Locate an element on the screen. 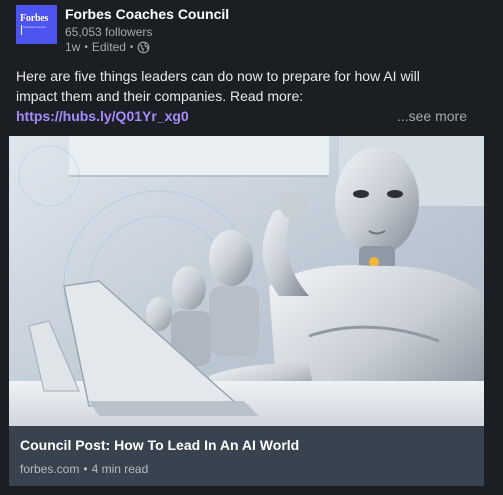  article-title: Council Post: How To Lead In An AI World is located at coordinates (159, 445).